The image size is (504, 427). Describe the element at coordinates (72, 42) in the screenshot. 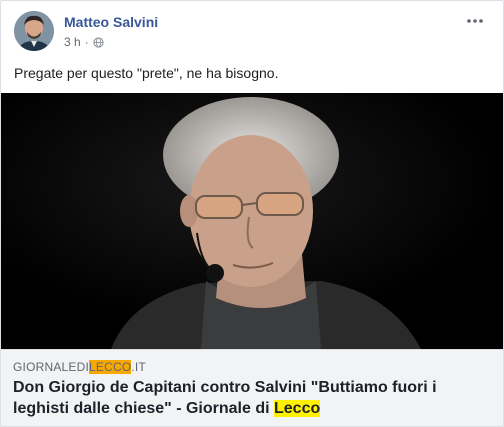

I see `timestamp: 3 h` at that location.